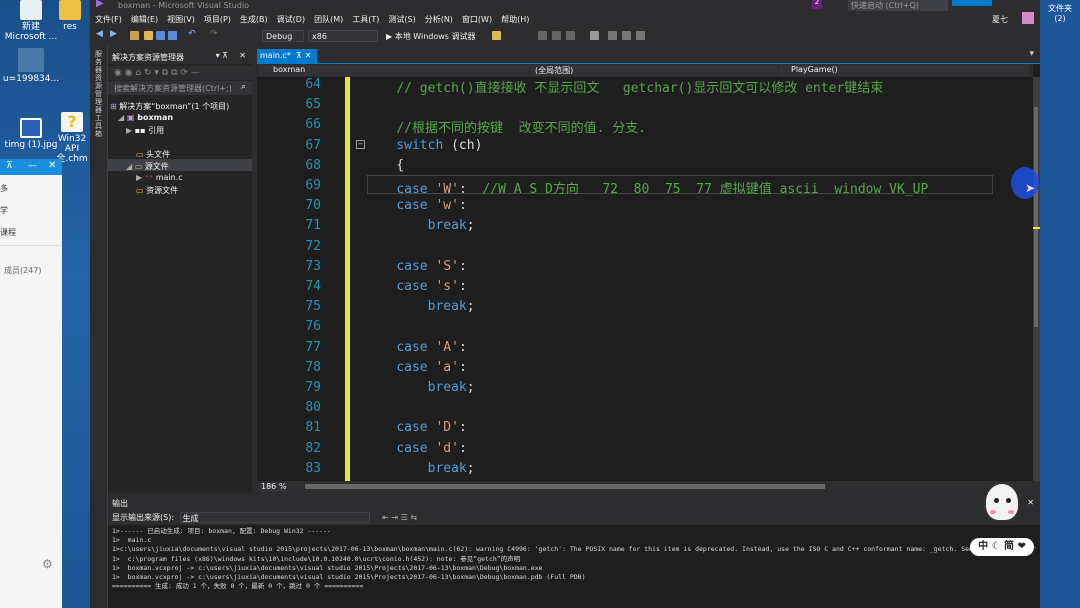 The height and width of the screenshot is (608, 1080). Describe the element at coordinates (147, 166) in the screenshot. I see `tree-source-files: ◢ ▭ 源文件` at that location.